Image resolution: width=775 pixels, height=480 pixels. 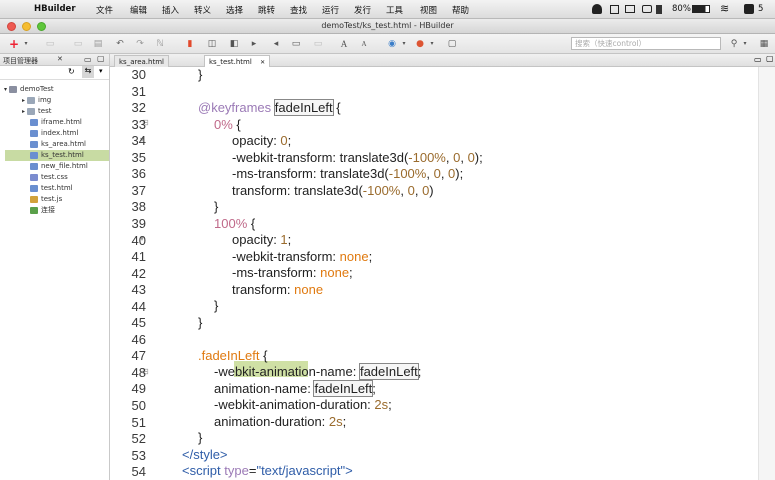 What do you see at coordinates (764, 44) in the screenshot?
I see `layout-icon: ▦` at bounding box center [764, 44].